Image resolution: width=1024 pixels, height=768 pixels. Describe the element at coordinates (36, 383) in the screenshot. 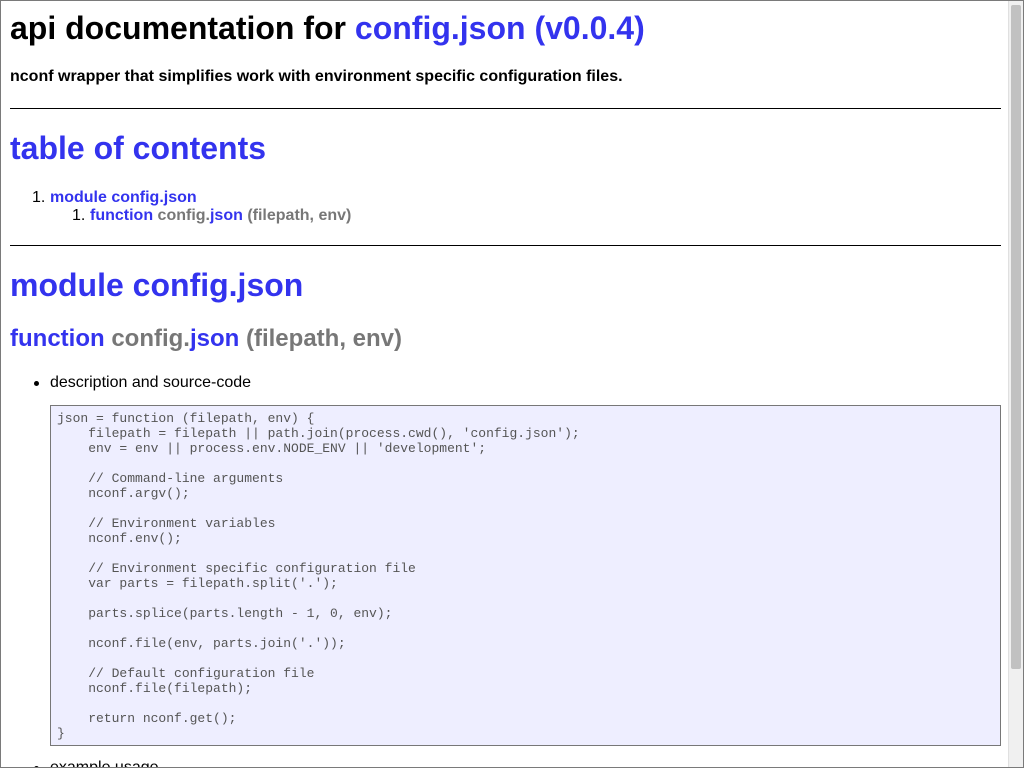

I see `bullet-icon` at that location.